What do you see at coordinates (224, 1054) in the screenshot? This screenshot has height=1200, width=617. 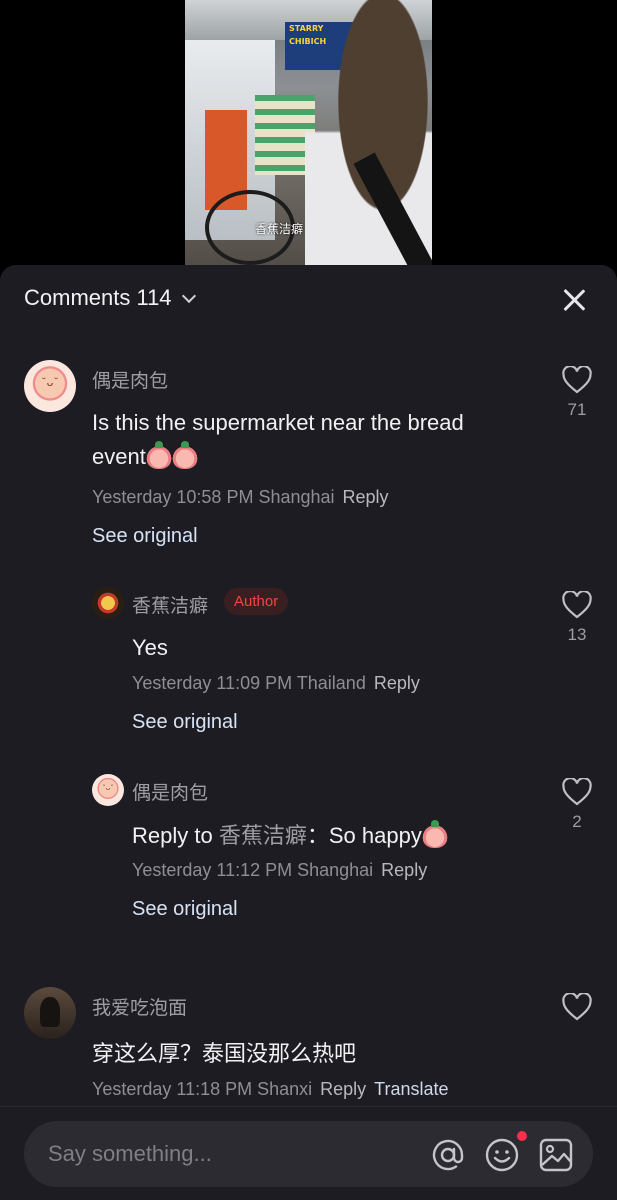 I see `comment-text: 穿这么厚？泰国没那么热吧` at bounding box center [224, 1054].